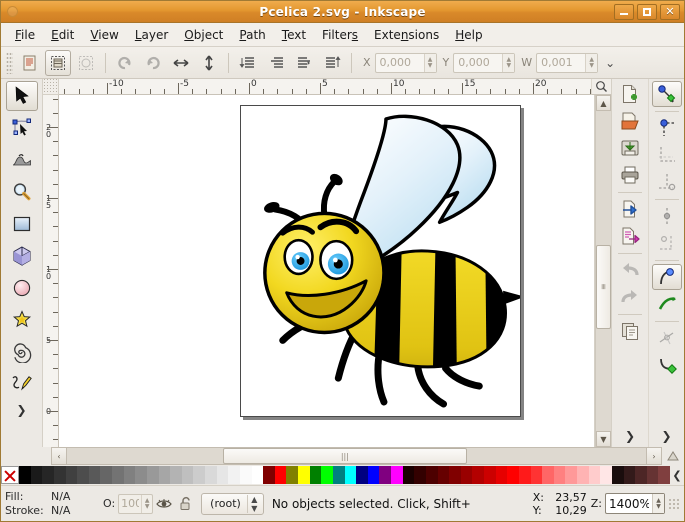  I want to click on snap-to-path-intersection-icon, so click(667, 304).